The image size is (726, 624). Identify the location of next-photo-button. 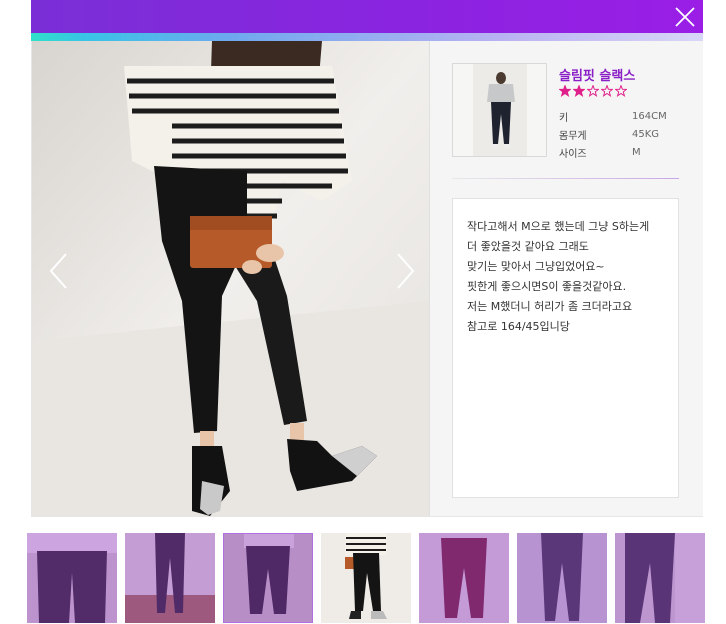
(405, 271).